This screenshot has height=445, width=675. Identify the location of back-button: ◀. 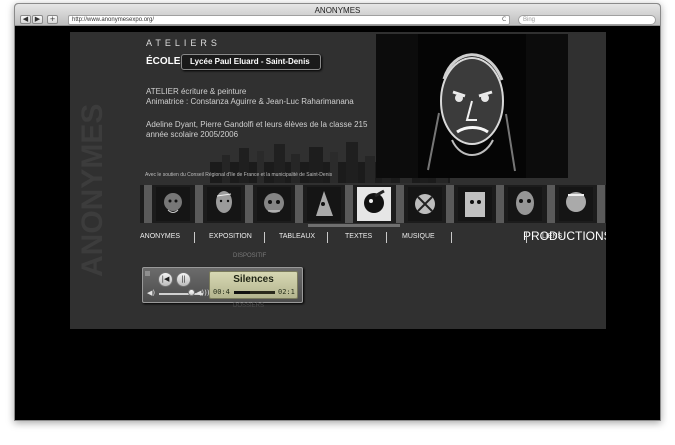
(25, 19).